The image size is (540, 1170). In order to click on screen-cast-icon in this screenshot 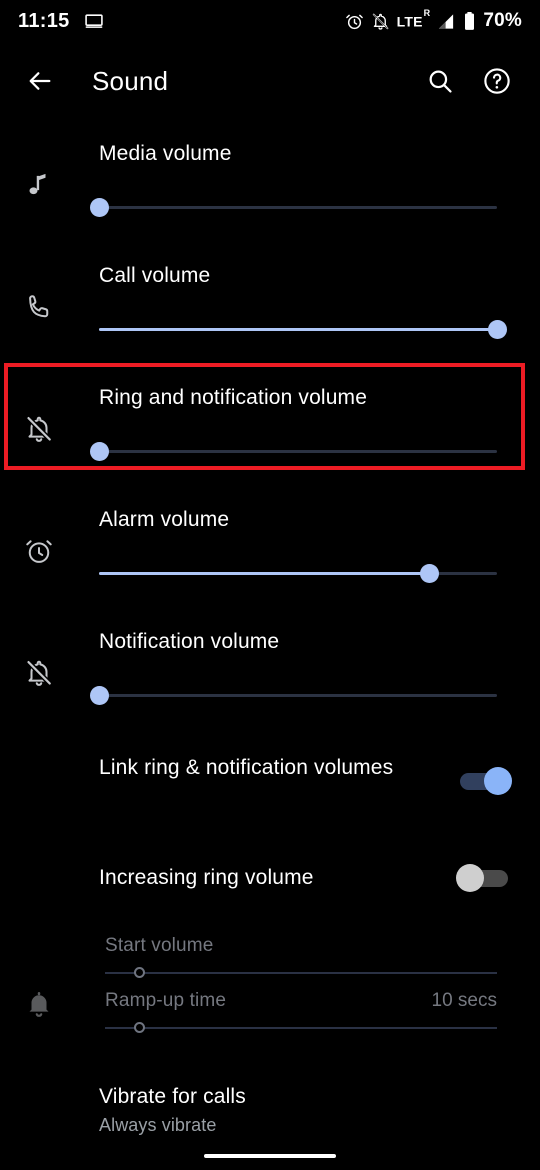, I will do `click(94, 21)`.